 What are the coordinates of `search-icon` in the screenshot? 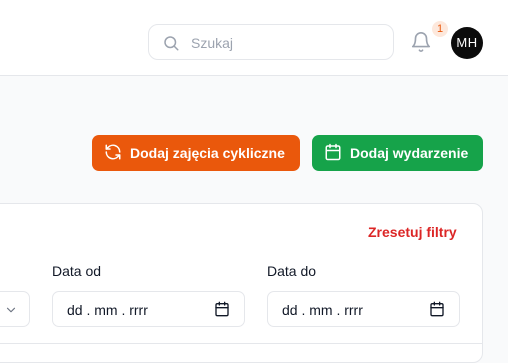 It's located at (171, 43).